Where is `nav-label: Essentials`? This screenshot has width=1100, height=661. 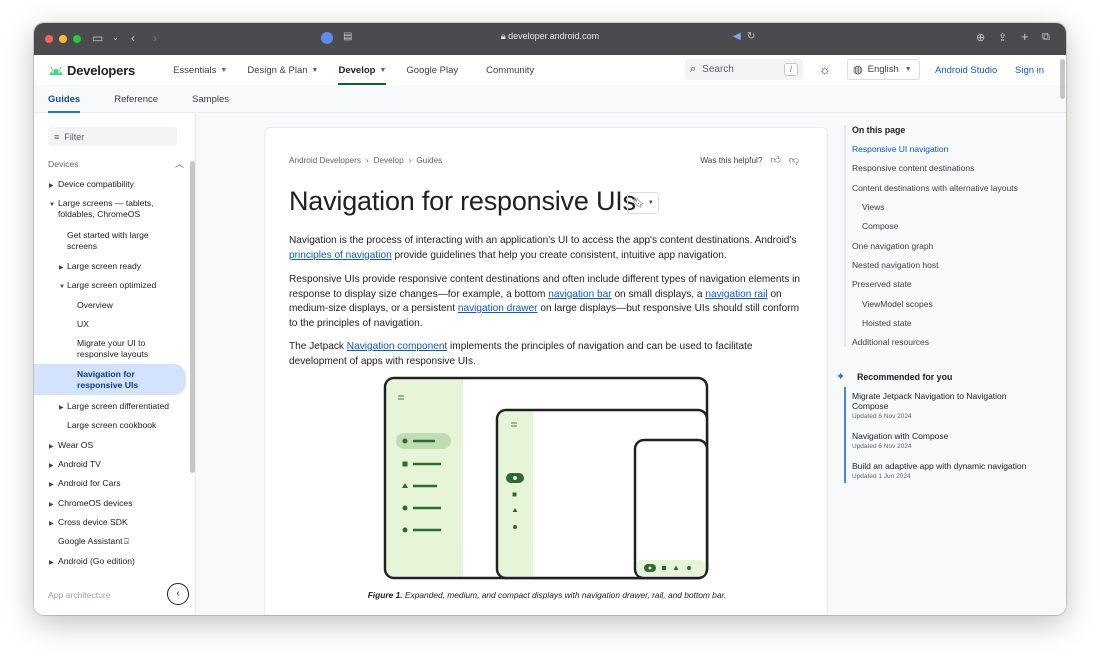
nav-label: Essentials is located at coordinates (195, 70).